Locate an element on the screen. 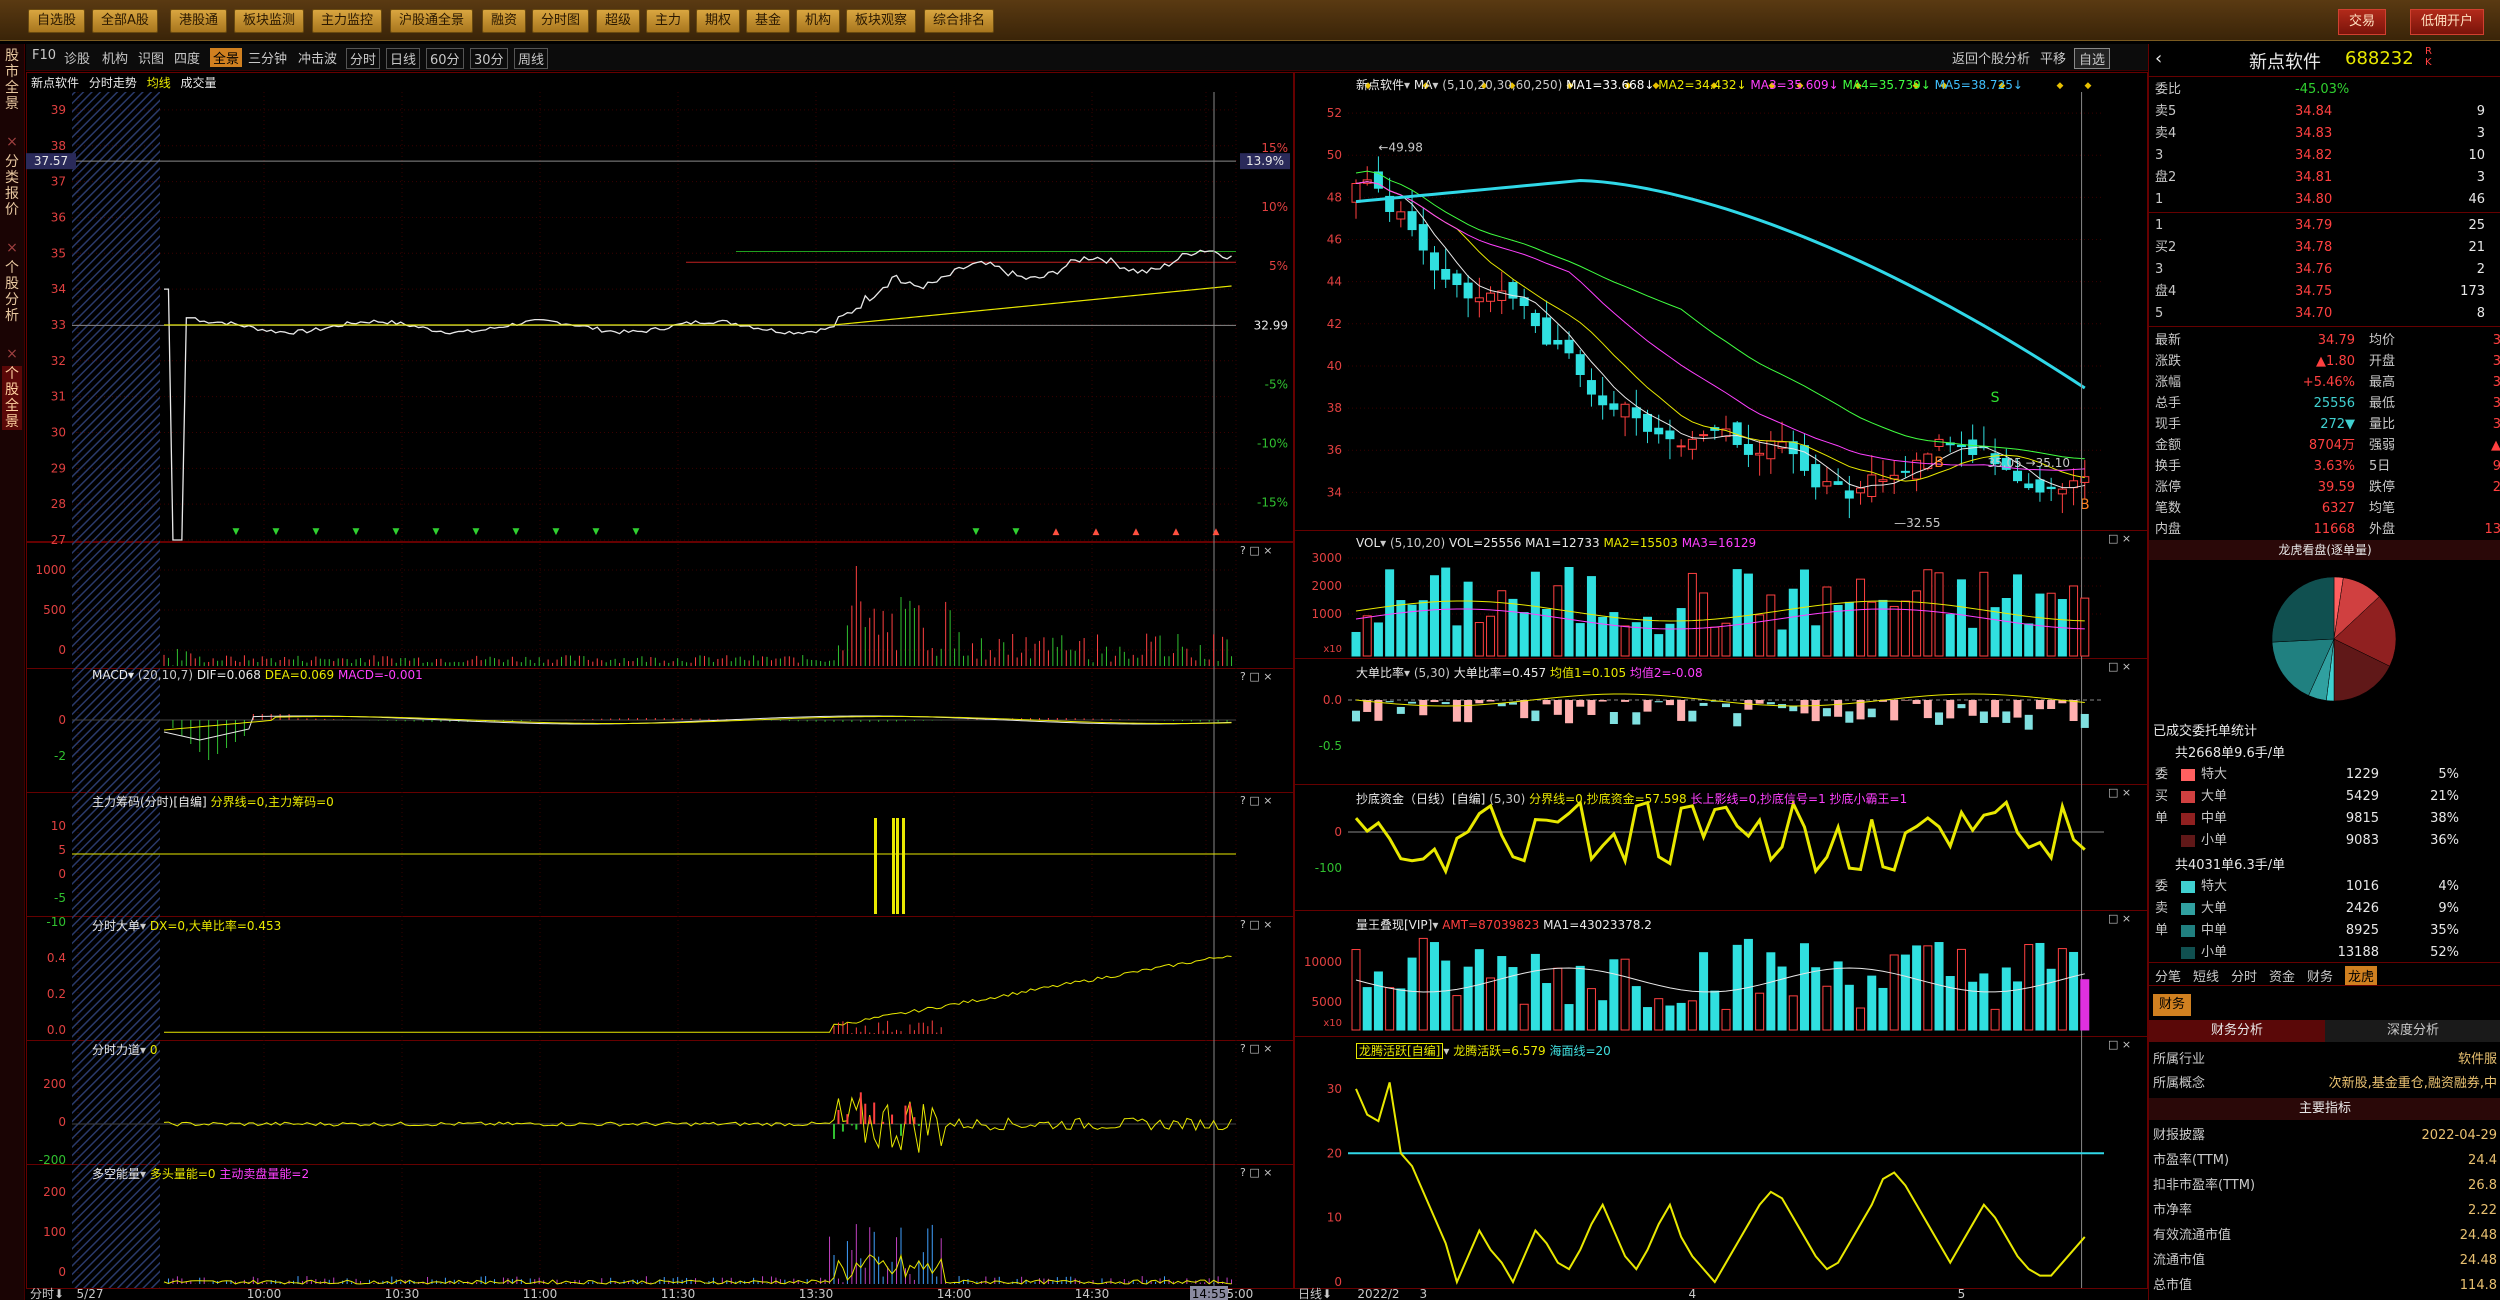 The height and width of the screenshot is (1300, 2500). top-menu-item: 自选股 is located at coordinates (57, 21).